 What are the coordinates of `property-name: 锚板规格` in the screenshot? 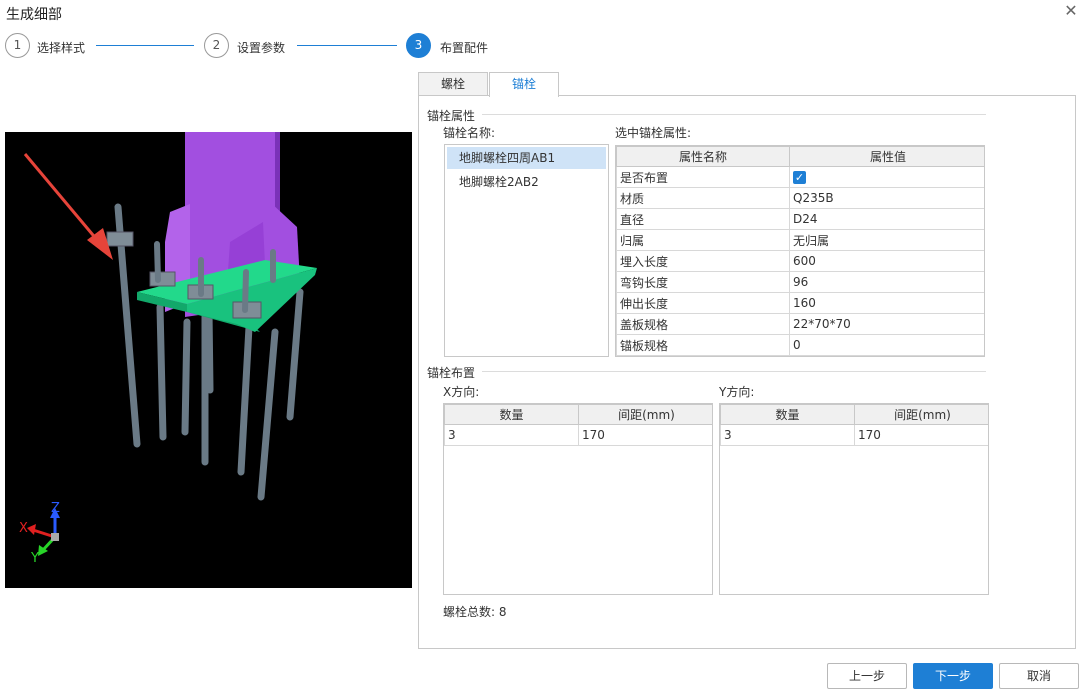 It's located at (703, 345).